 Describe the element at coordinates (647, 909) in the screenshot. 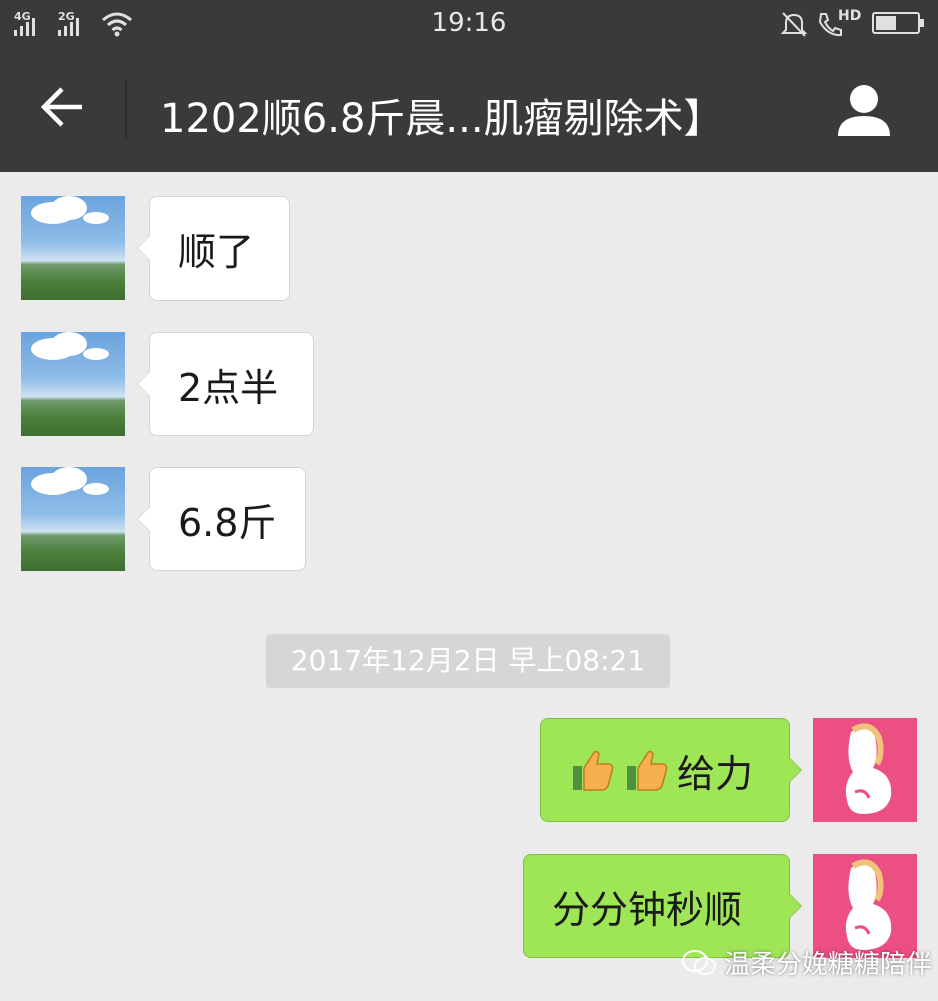

I see `reply-text: 分分钟秒顺` at that location.